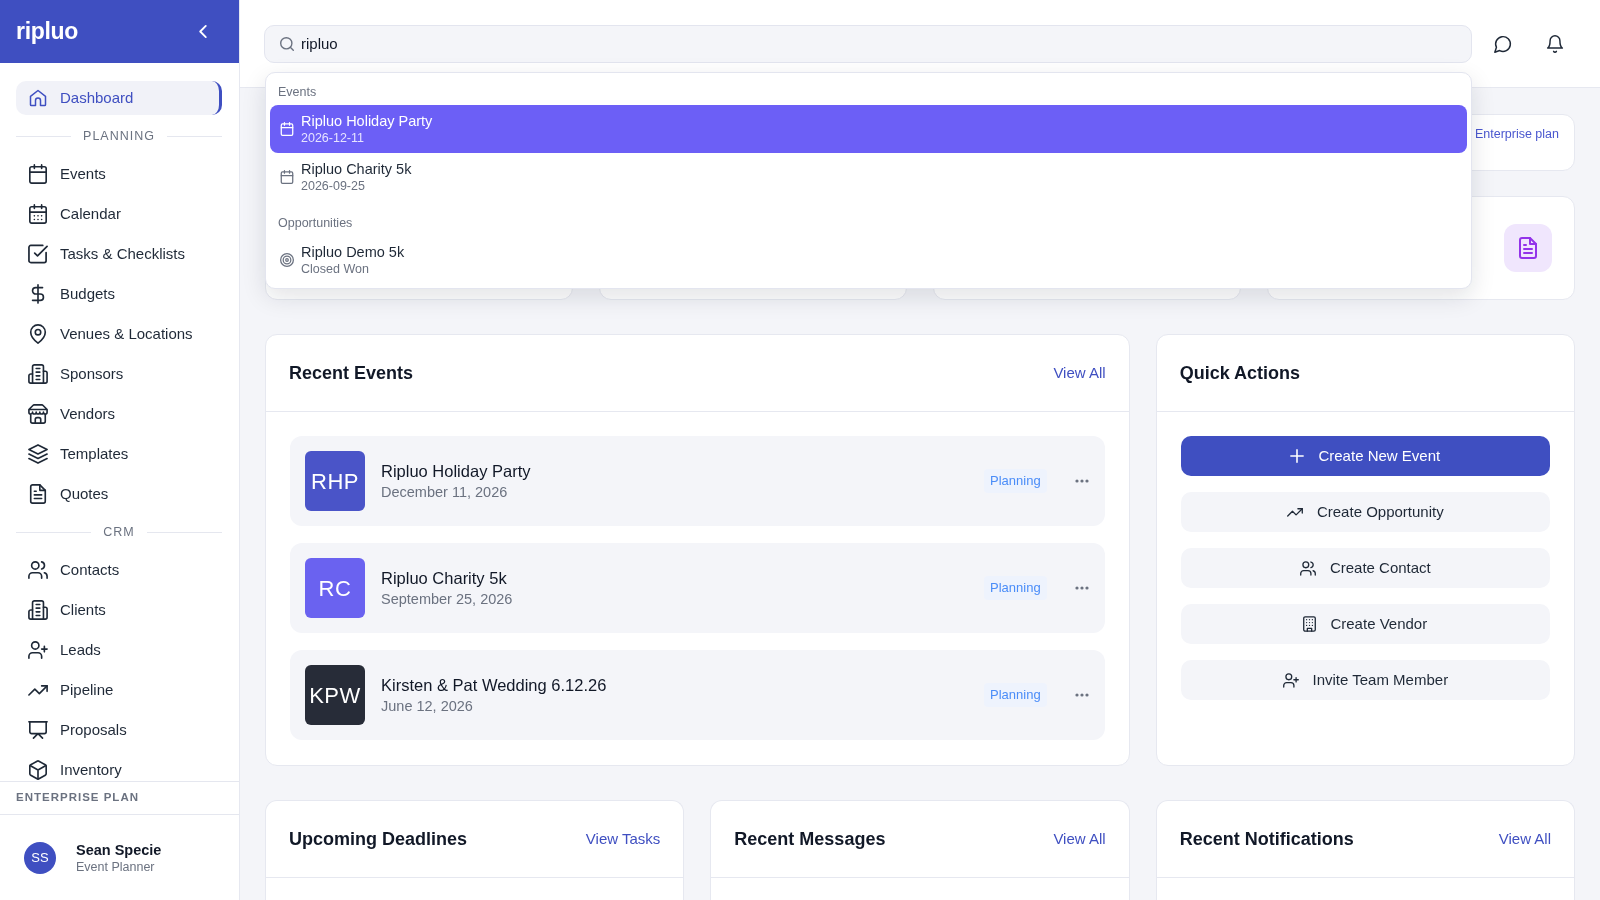 This screenshot has height=900, width=1600. I want to click on store-icon, so click(38, 414).